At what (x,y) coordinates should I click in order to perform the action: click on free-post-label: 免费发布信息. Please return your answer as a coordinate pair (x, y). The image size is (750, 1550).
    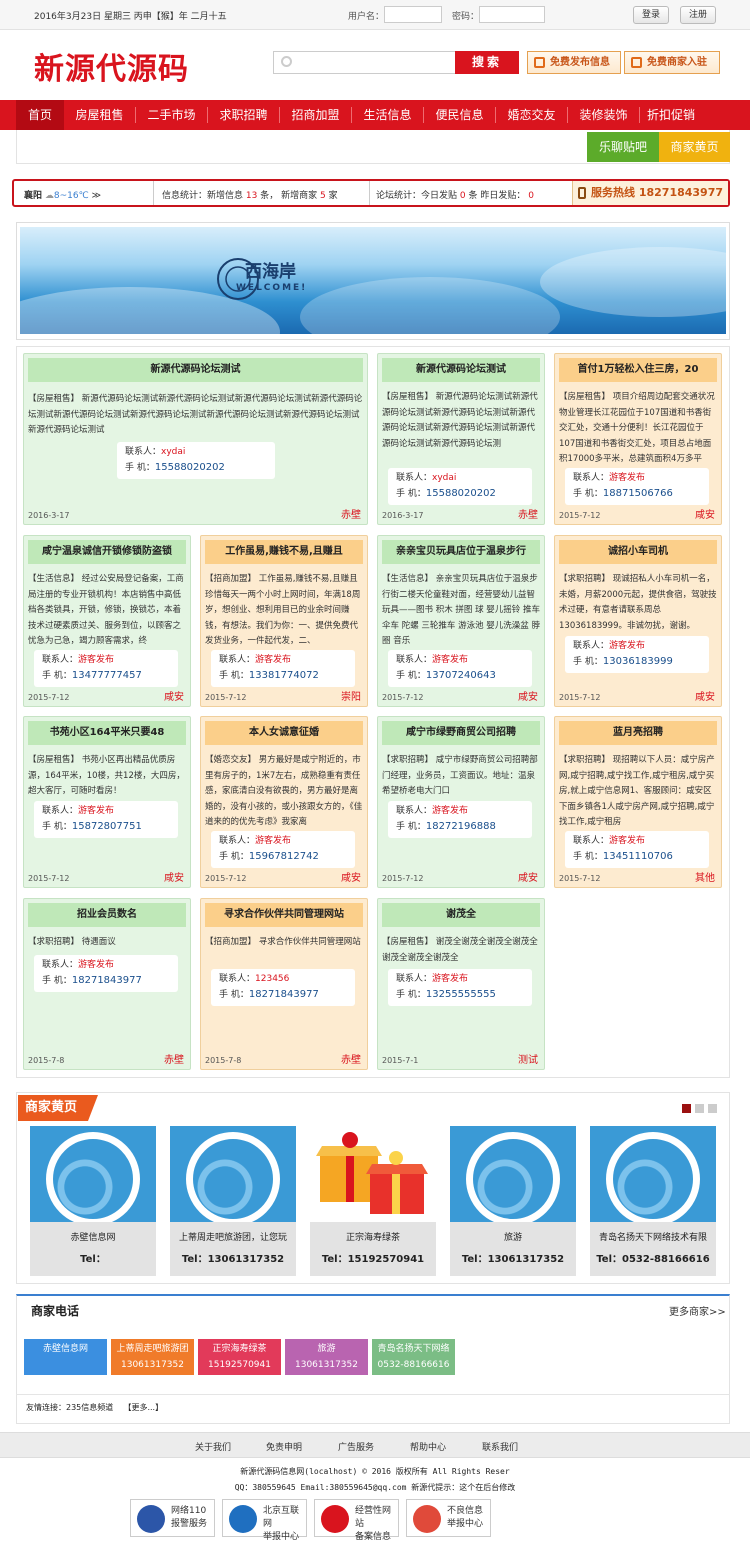
    Looking at the image, I should click on (580, 62).